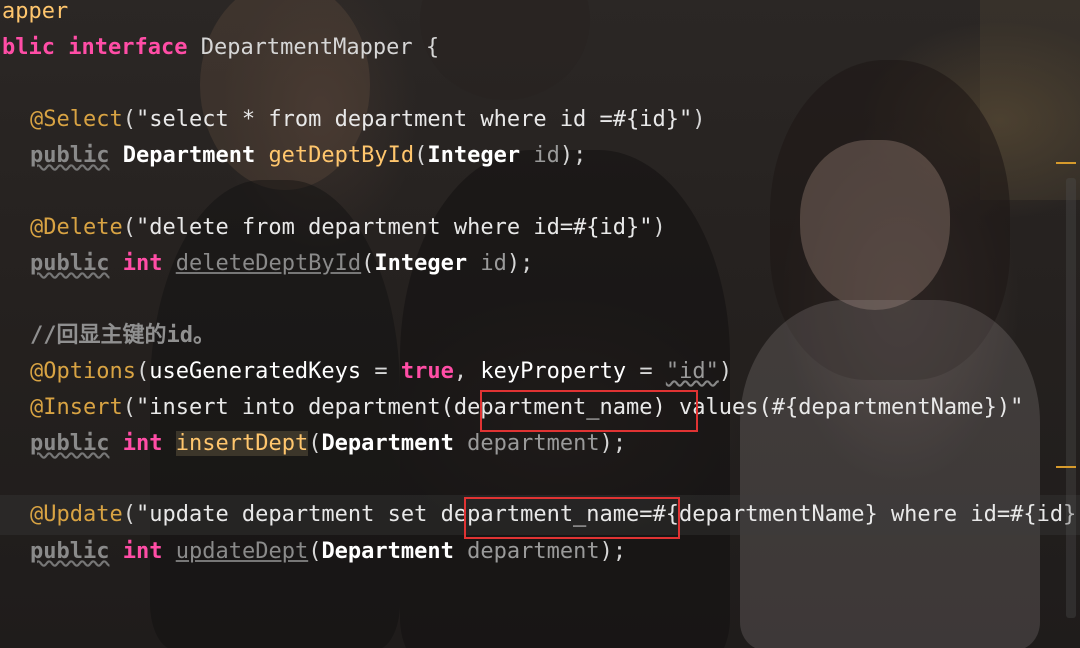 The width and height of the screenshot is (1080, 648). I want to click on token-attr-key-property: keyProperty, so click(553, 371).